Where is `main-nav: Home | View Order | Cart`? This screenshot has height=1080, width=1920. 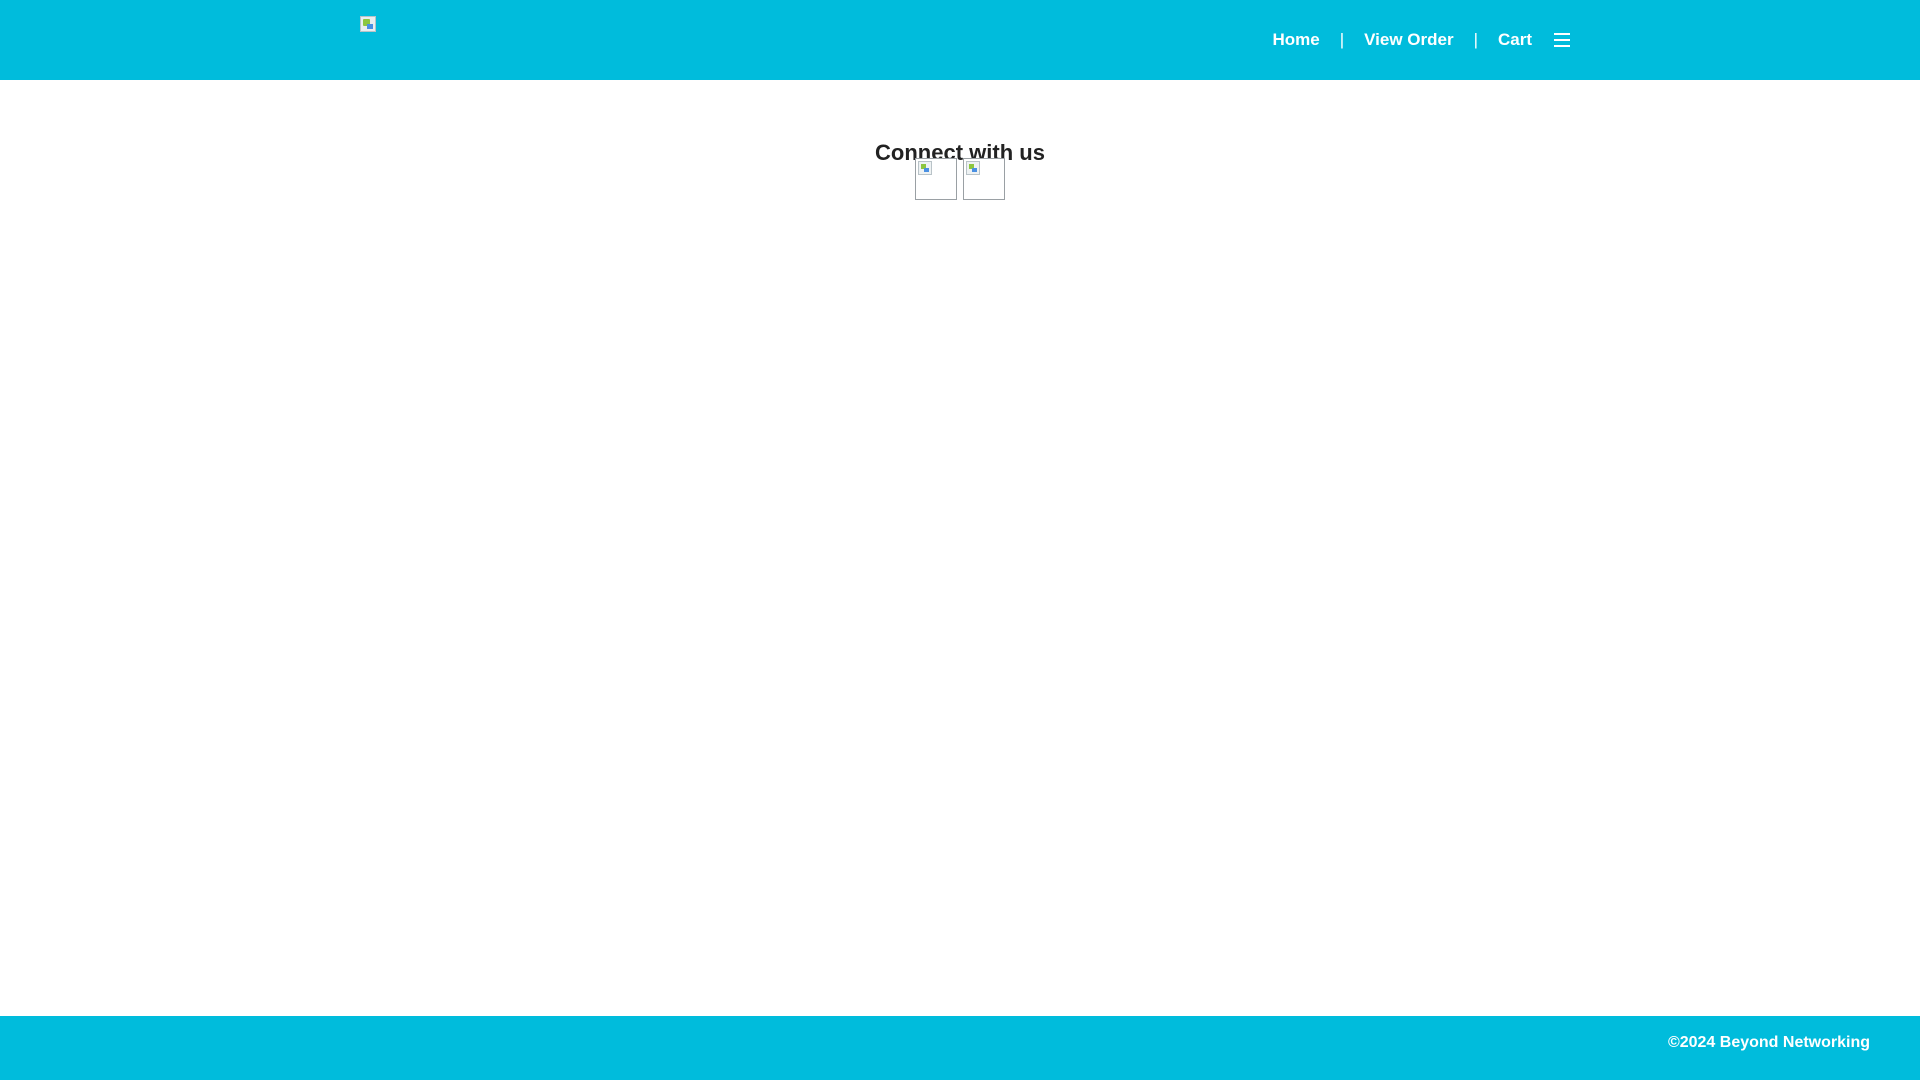 main-nav: Home | View Order | Cart is located at coordinates (1421, 40).